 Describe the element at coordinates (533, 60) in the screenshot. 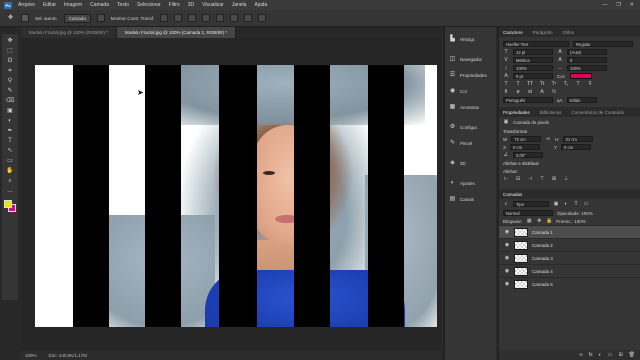

I see `kerning-field: Métrica` at that location.